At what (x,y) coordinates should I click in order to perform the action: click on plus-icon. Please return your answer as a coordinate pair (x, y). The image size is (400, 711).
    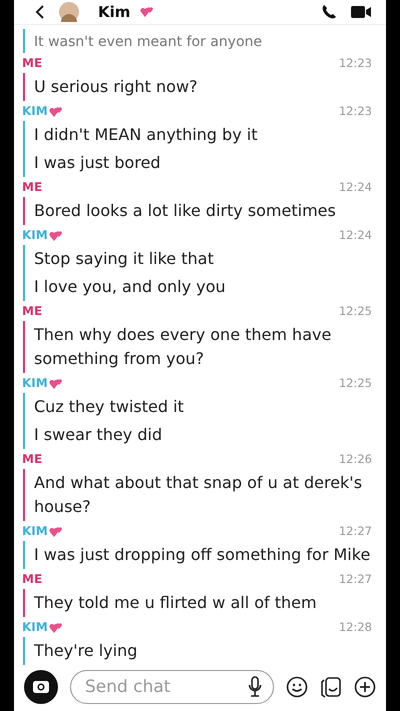
    Looking at the image, I should click on (365, 687).